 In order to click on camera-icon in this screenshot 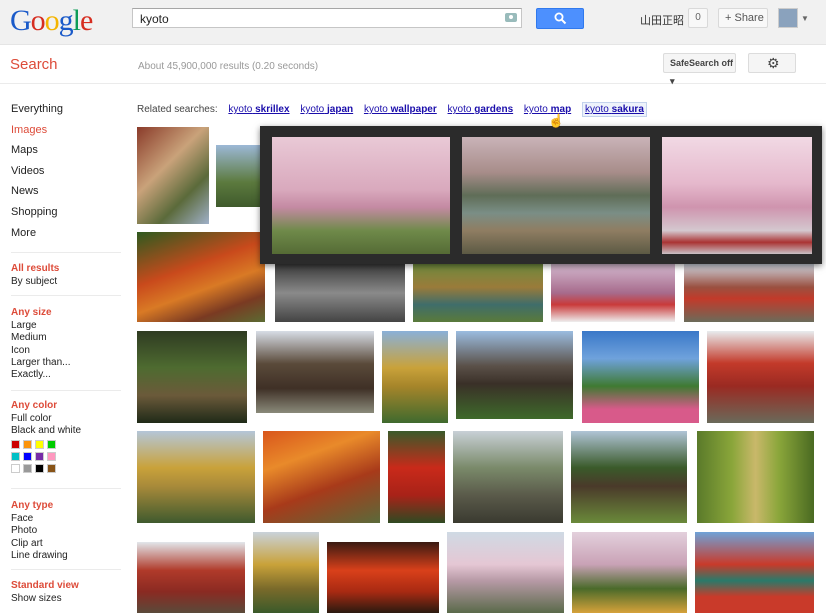, I will do `click(511, 17)`.